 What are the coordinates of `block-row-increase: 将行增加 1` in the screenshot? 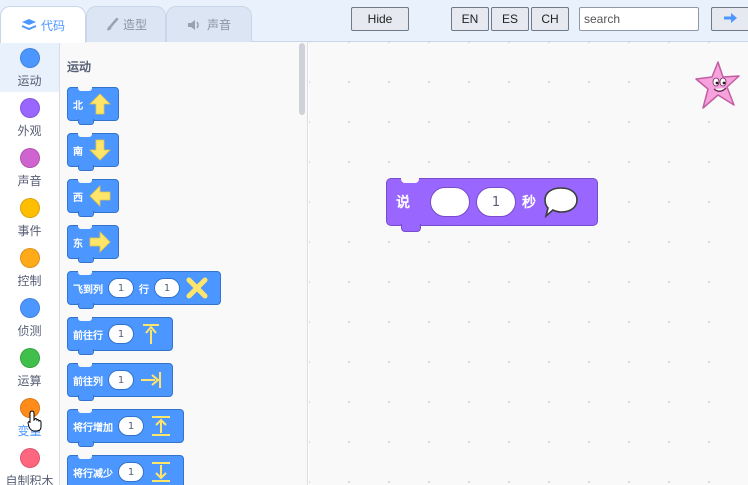 It's located at (125, 428).